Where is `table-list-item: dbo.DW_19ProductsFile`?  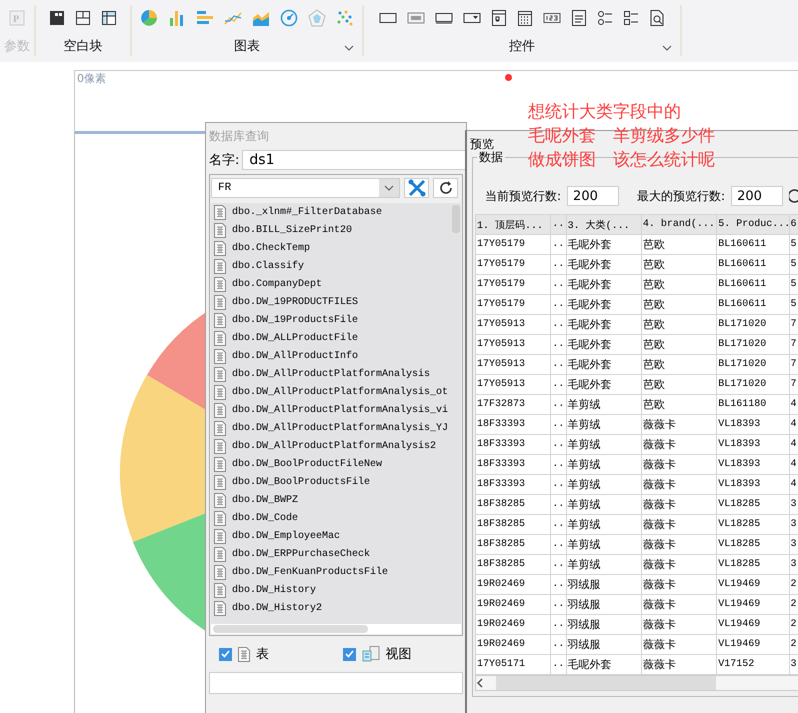 table-list-item: dbo.DW_19ProductsFile is located at coordinates (330, 320).